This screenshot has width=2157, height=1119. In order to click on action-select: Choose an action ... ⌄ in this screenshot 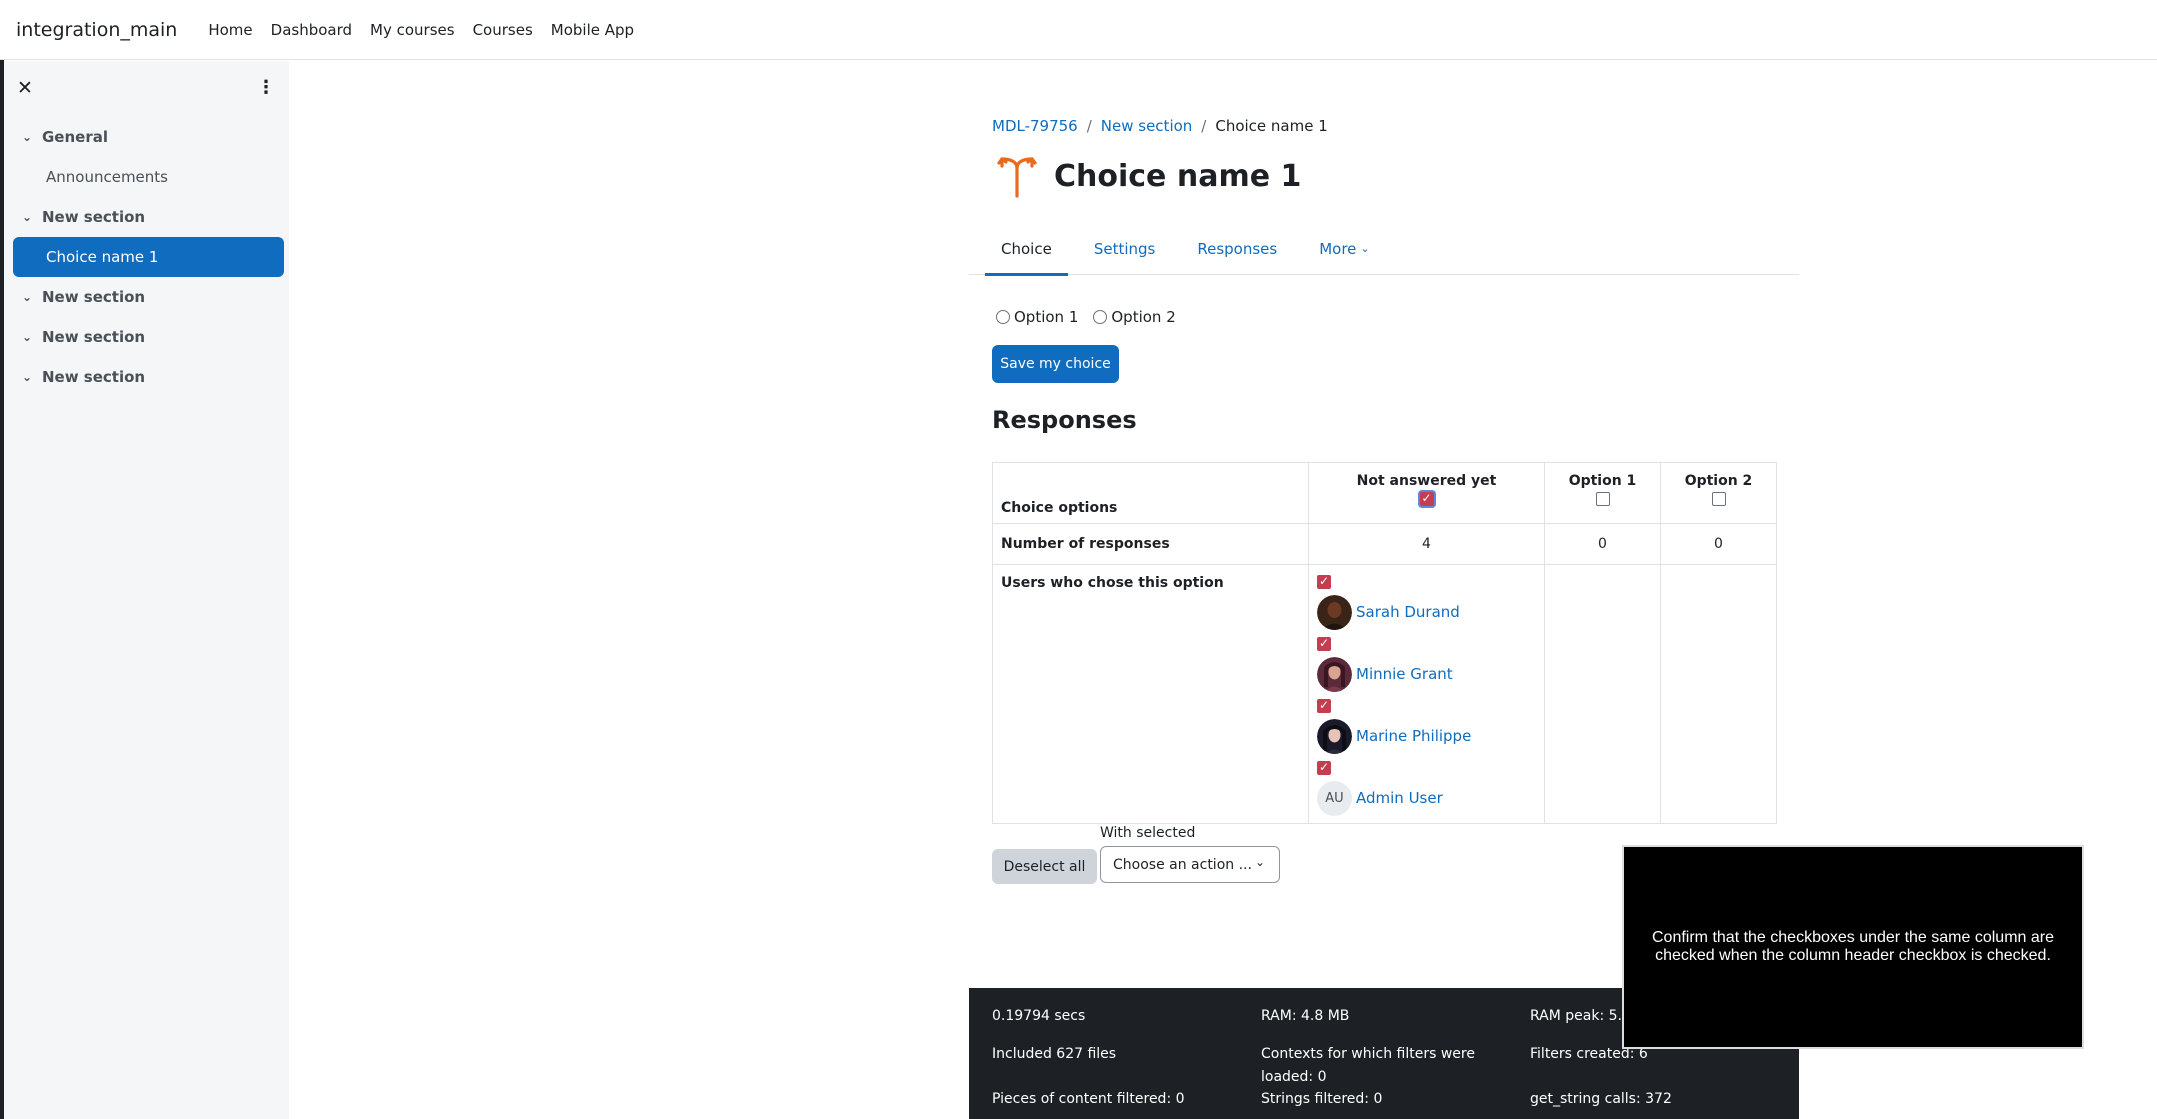, I will do `click(1190, 864)`.